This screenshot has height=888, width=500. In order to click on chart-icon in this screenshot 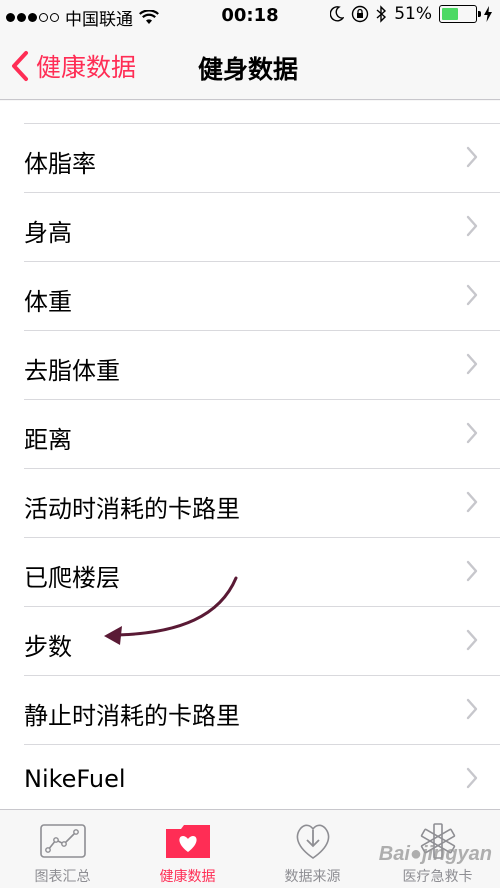, I will do `click(62, 841)`.